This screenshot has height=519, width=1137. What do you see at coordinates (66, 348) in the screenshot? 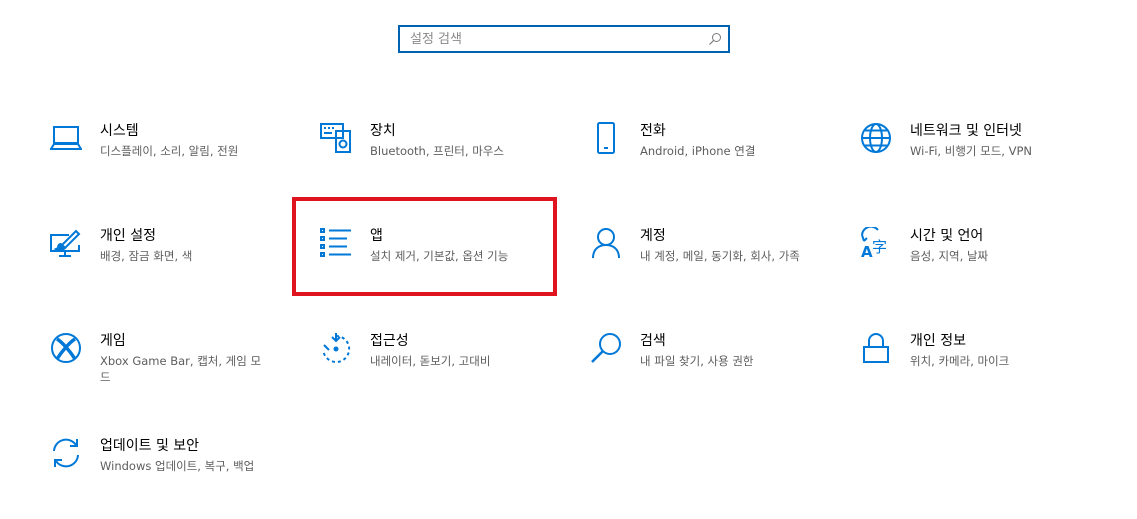
I see `xbox-icon` at bounding box center [66, 348].